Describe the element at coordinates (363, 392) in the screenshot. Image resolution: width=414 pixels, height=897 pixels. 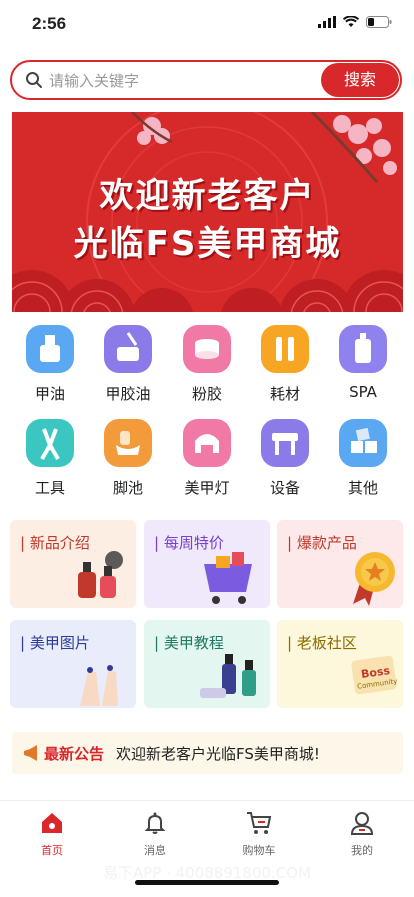
I see `category-label: SPA` at that location.